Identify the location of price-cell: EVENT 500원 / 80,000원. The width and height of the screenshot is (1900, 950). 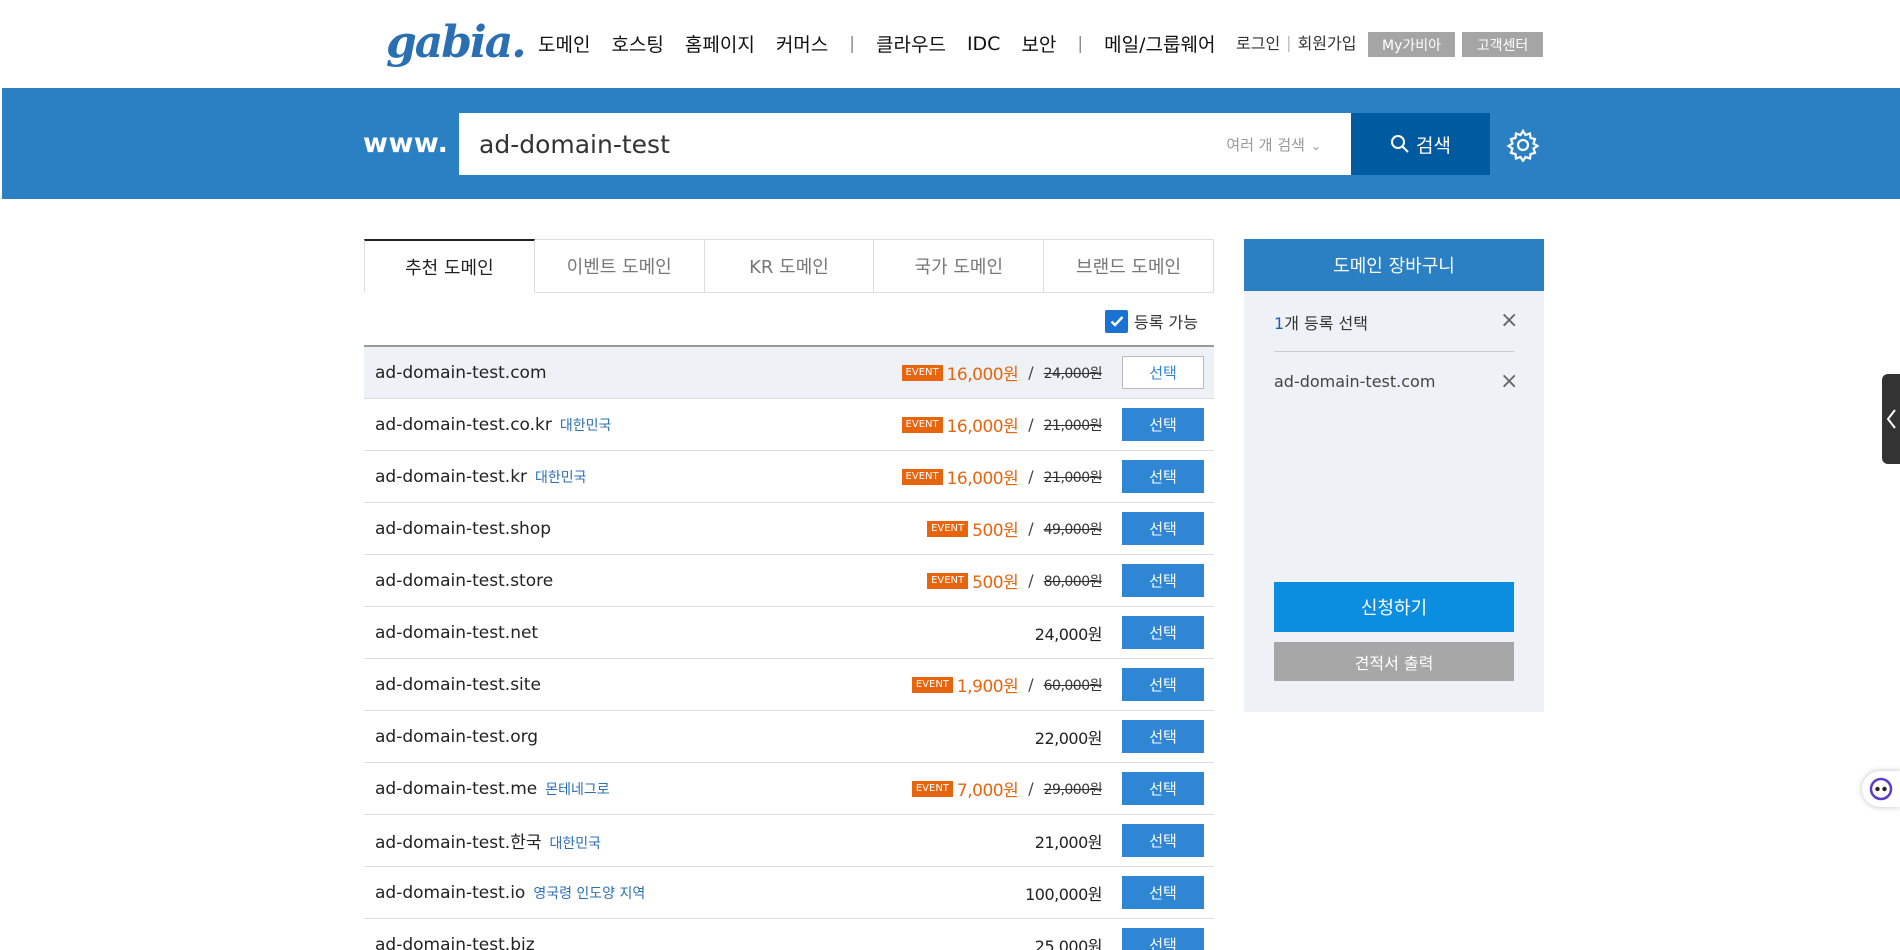
(1015, 580).